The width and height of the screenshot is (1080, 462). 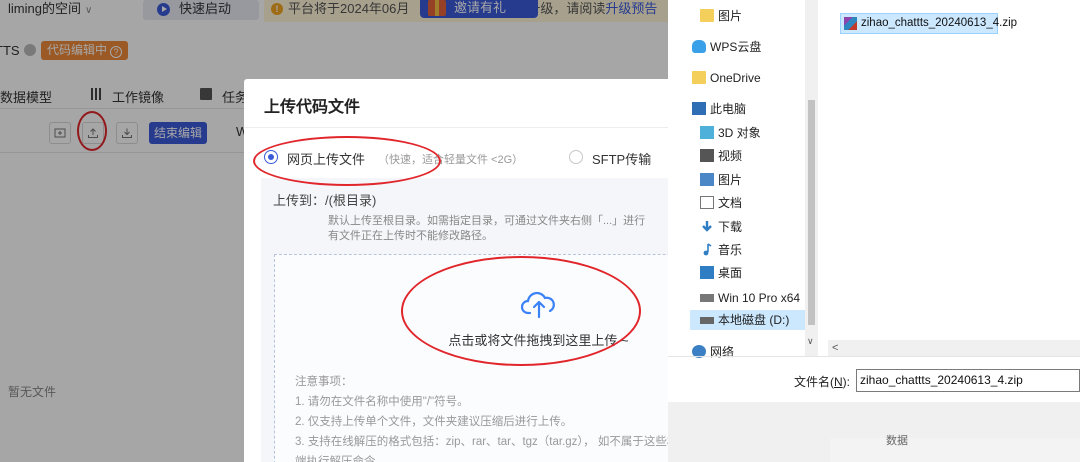 What do you see at coordinates (699, 108) in the screenshot?
I see `computer-icon` at bounding box center [699, 108].